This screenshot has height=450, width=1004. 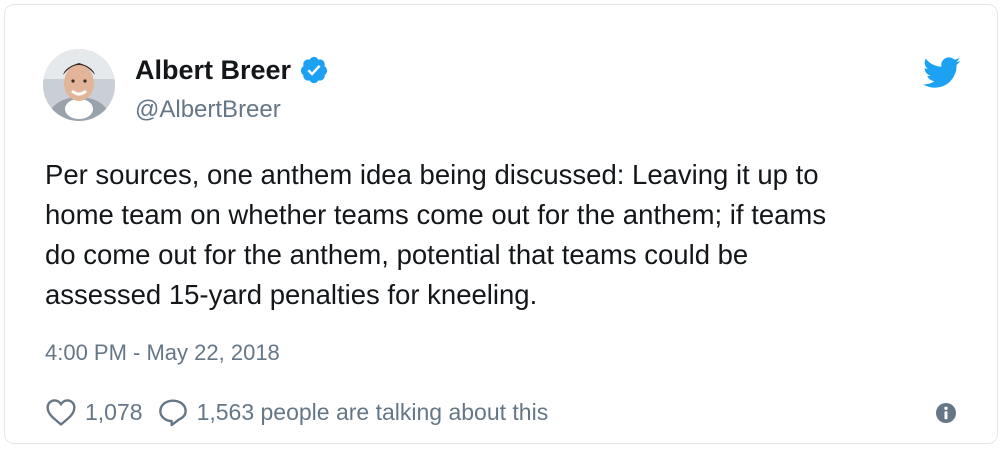 I want to click on avatar, so click(x=79, y=85).